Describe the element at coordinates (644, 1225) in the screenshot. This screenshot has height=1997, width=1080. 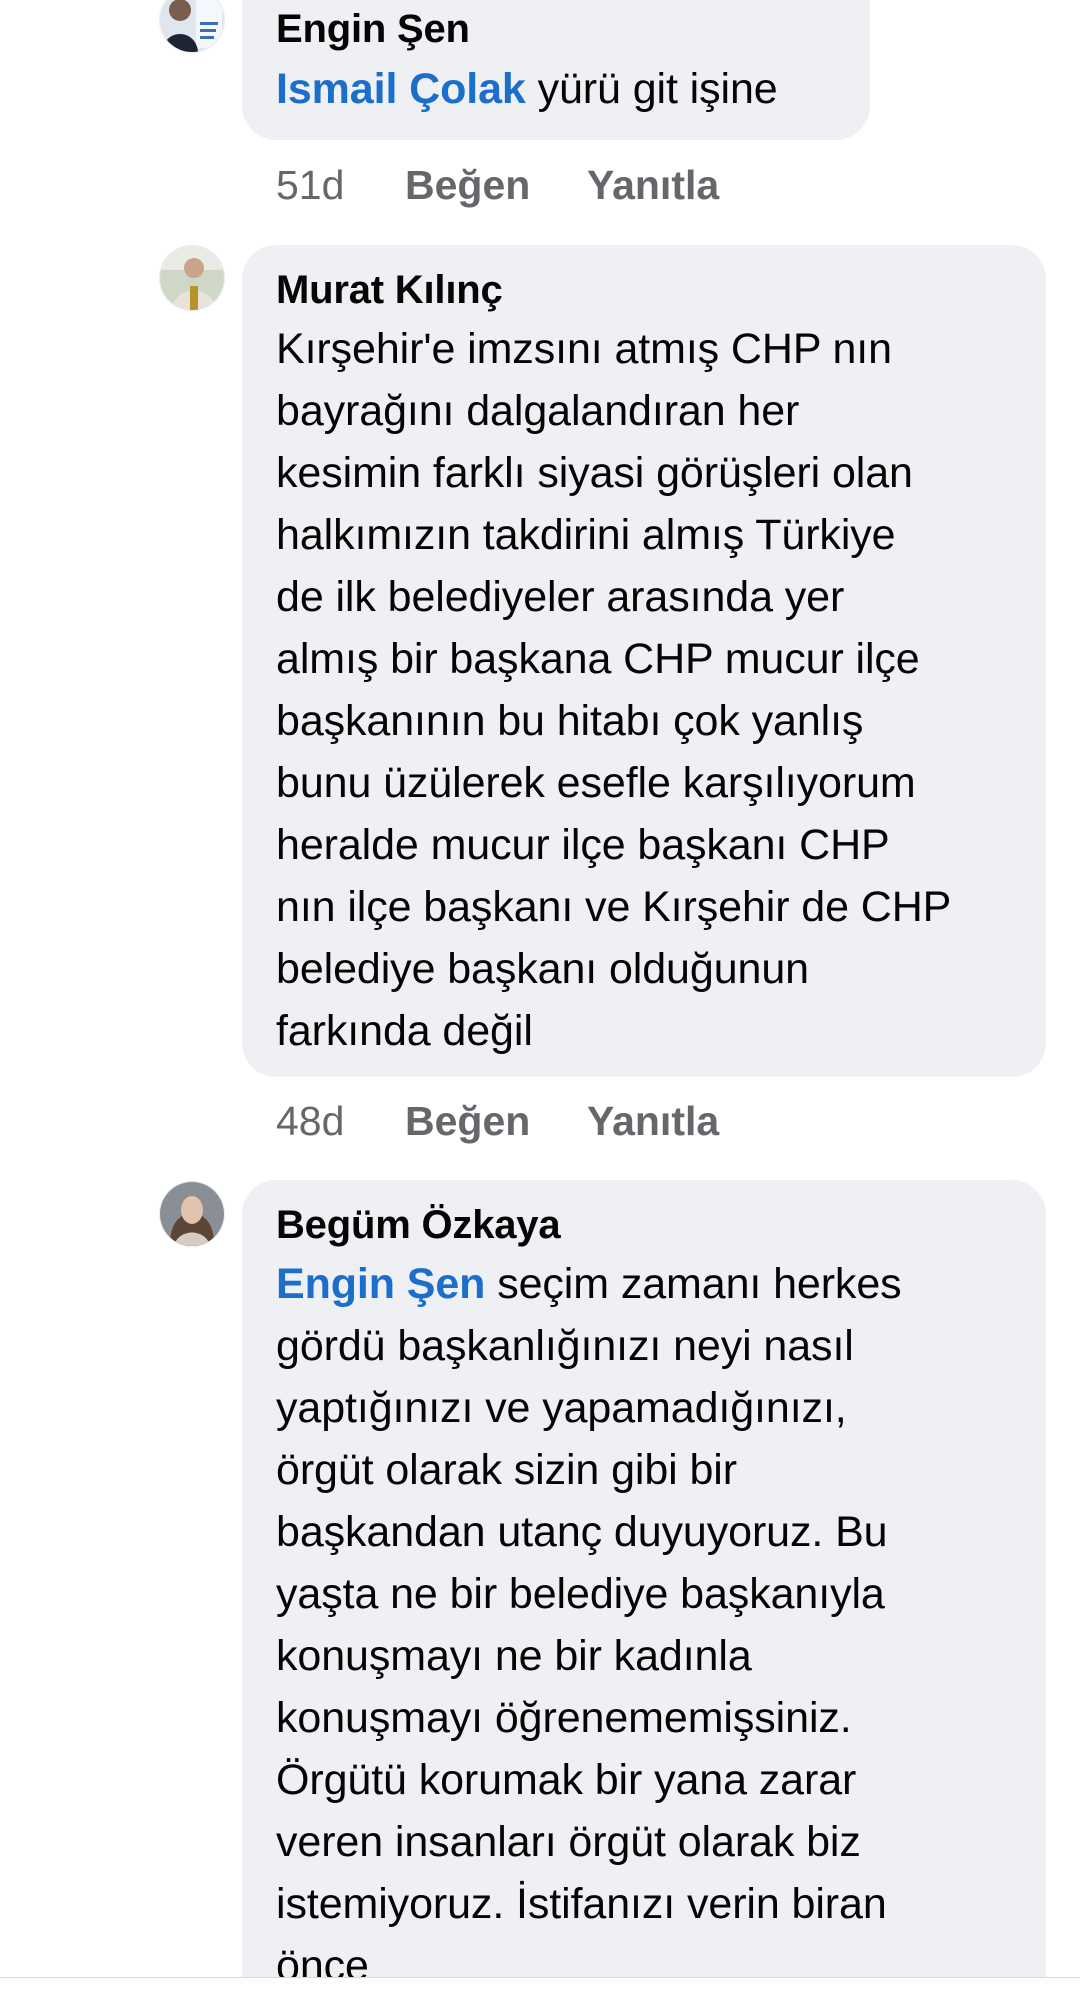
I see `comment-author: Begüm Özkaya` at that location.